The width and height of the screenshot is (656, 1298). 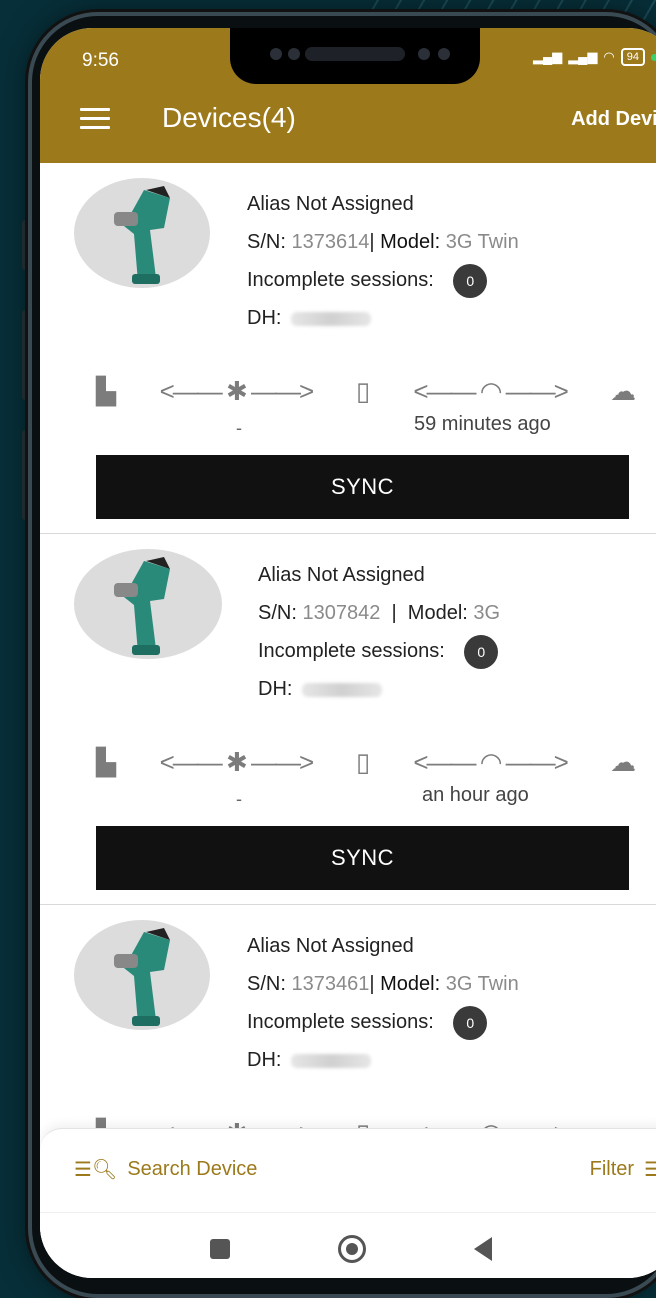 I want to click on filter-button: Filter ☰, so click(x=623, y=1169).